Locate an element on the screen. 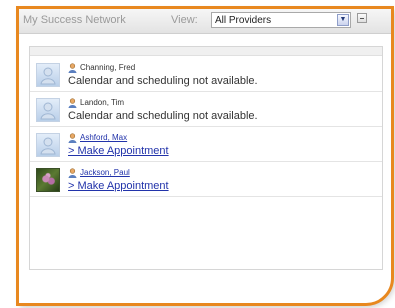 This screenshot has height=308, width=395. view-select: All Providers ▼ is located at coordinates (281, 20).